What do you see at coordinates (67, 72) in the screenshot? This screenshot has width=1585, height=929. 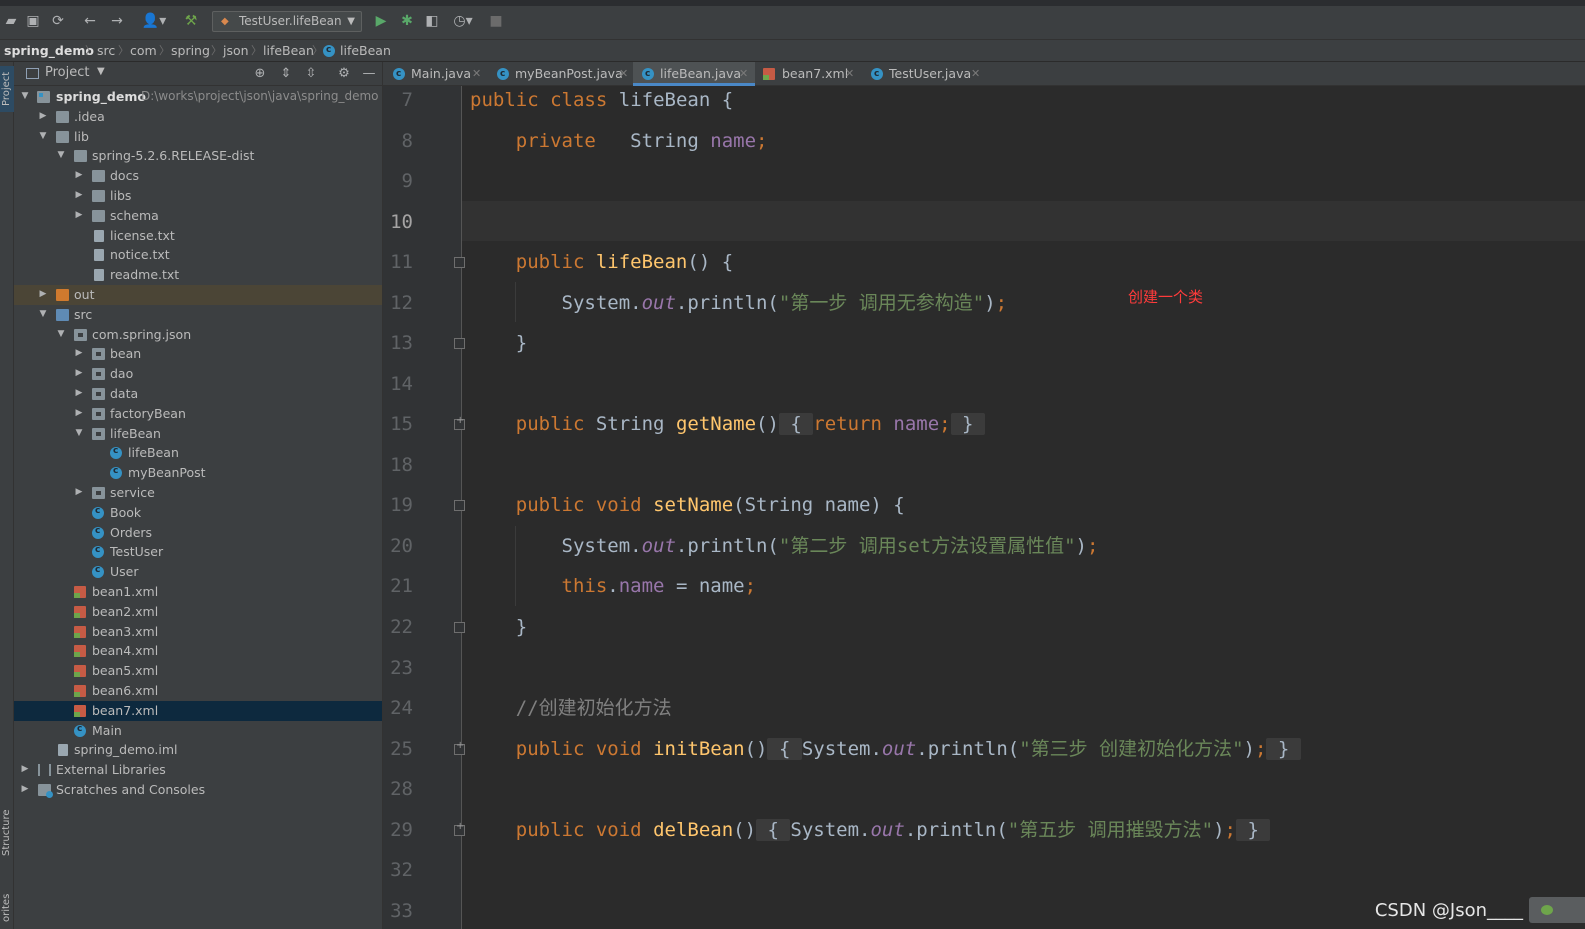 I see `project-panel-title: Project` at bounding box center [67, 72].